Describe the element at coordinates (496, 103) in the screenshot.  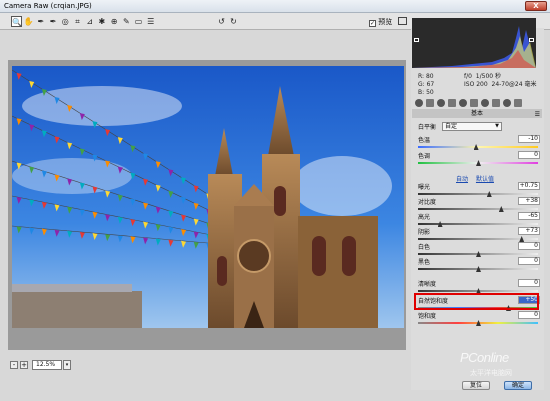
I see `camera-calibration-tab-icon` at that location.